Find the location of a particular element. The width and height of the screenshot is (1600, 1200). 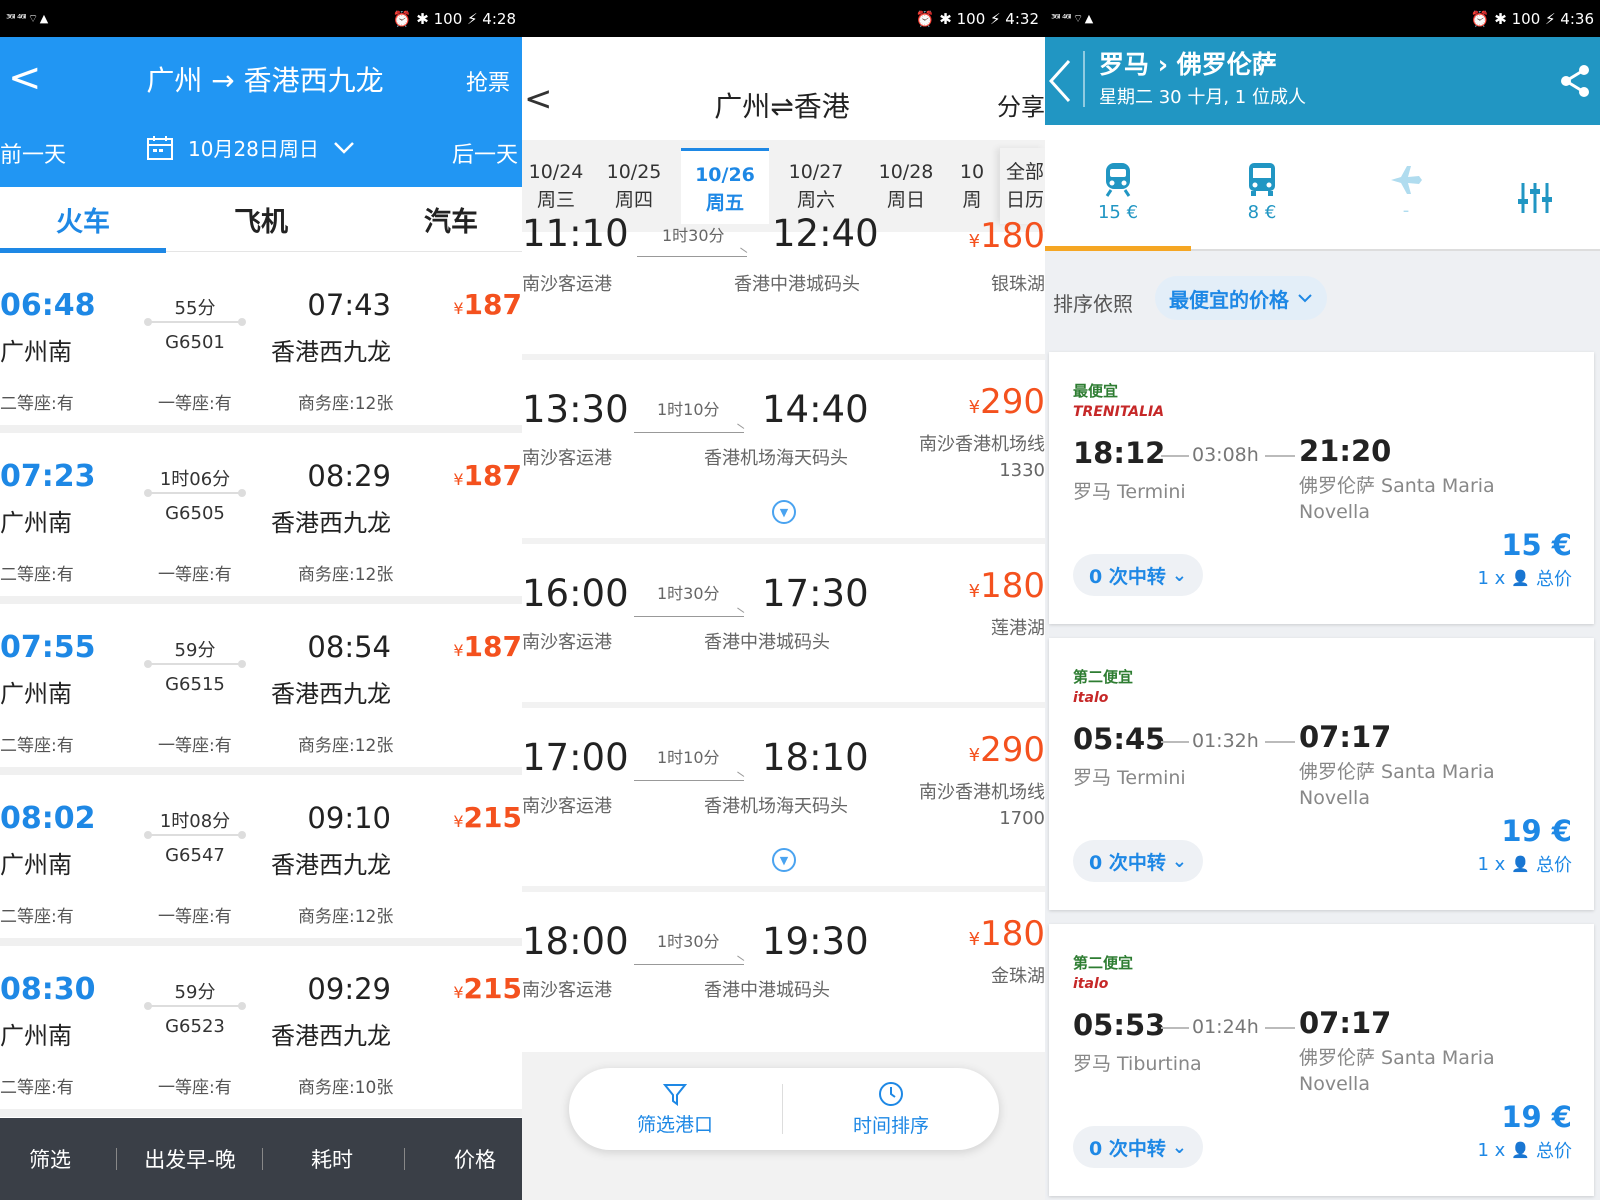

date-item-selected: 10/26 周五 is located at coordinates (725, 186).